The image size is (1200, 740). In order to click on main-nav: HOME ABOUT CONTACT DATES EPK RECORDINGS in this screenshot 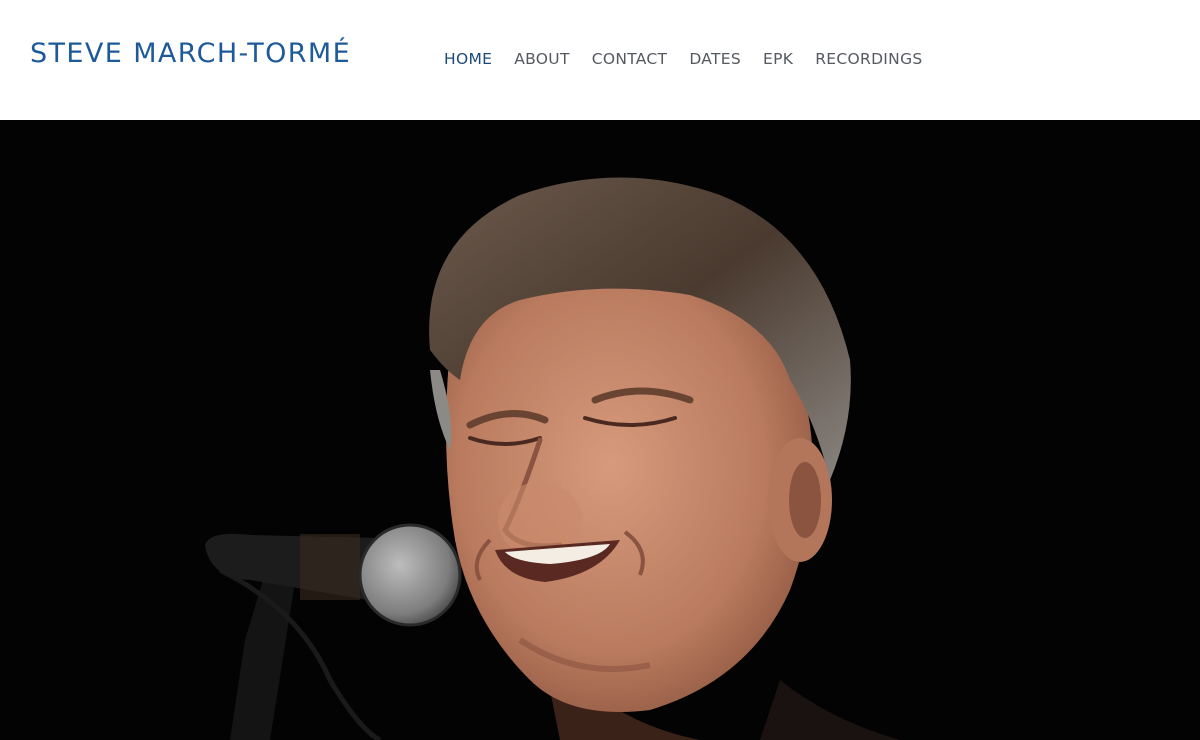, I will do `click(694, 59)`.